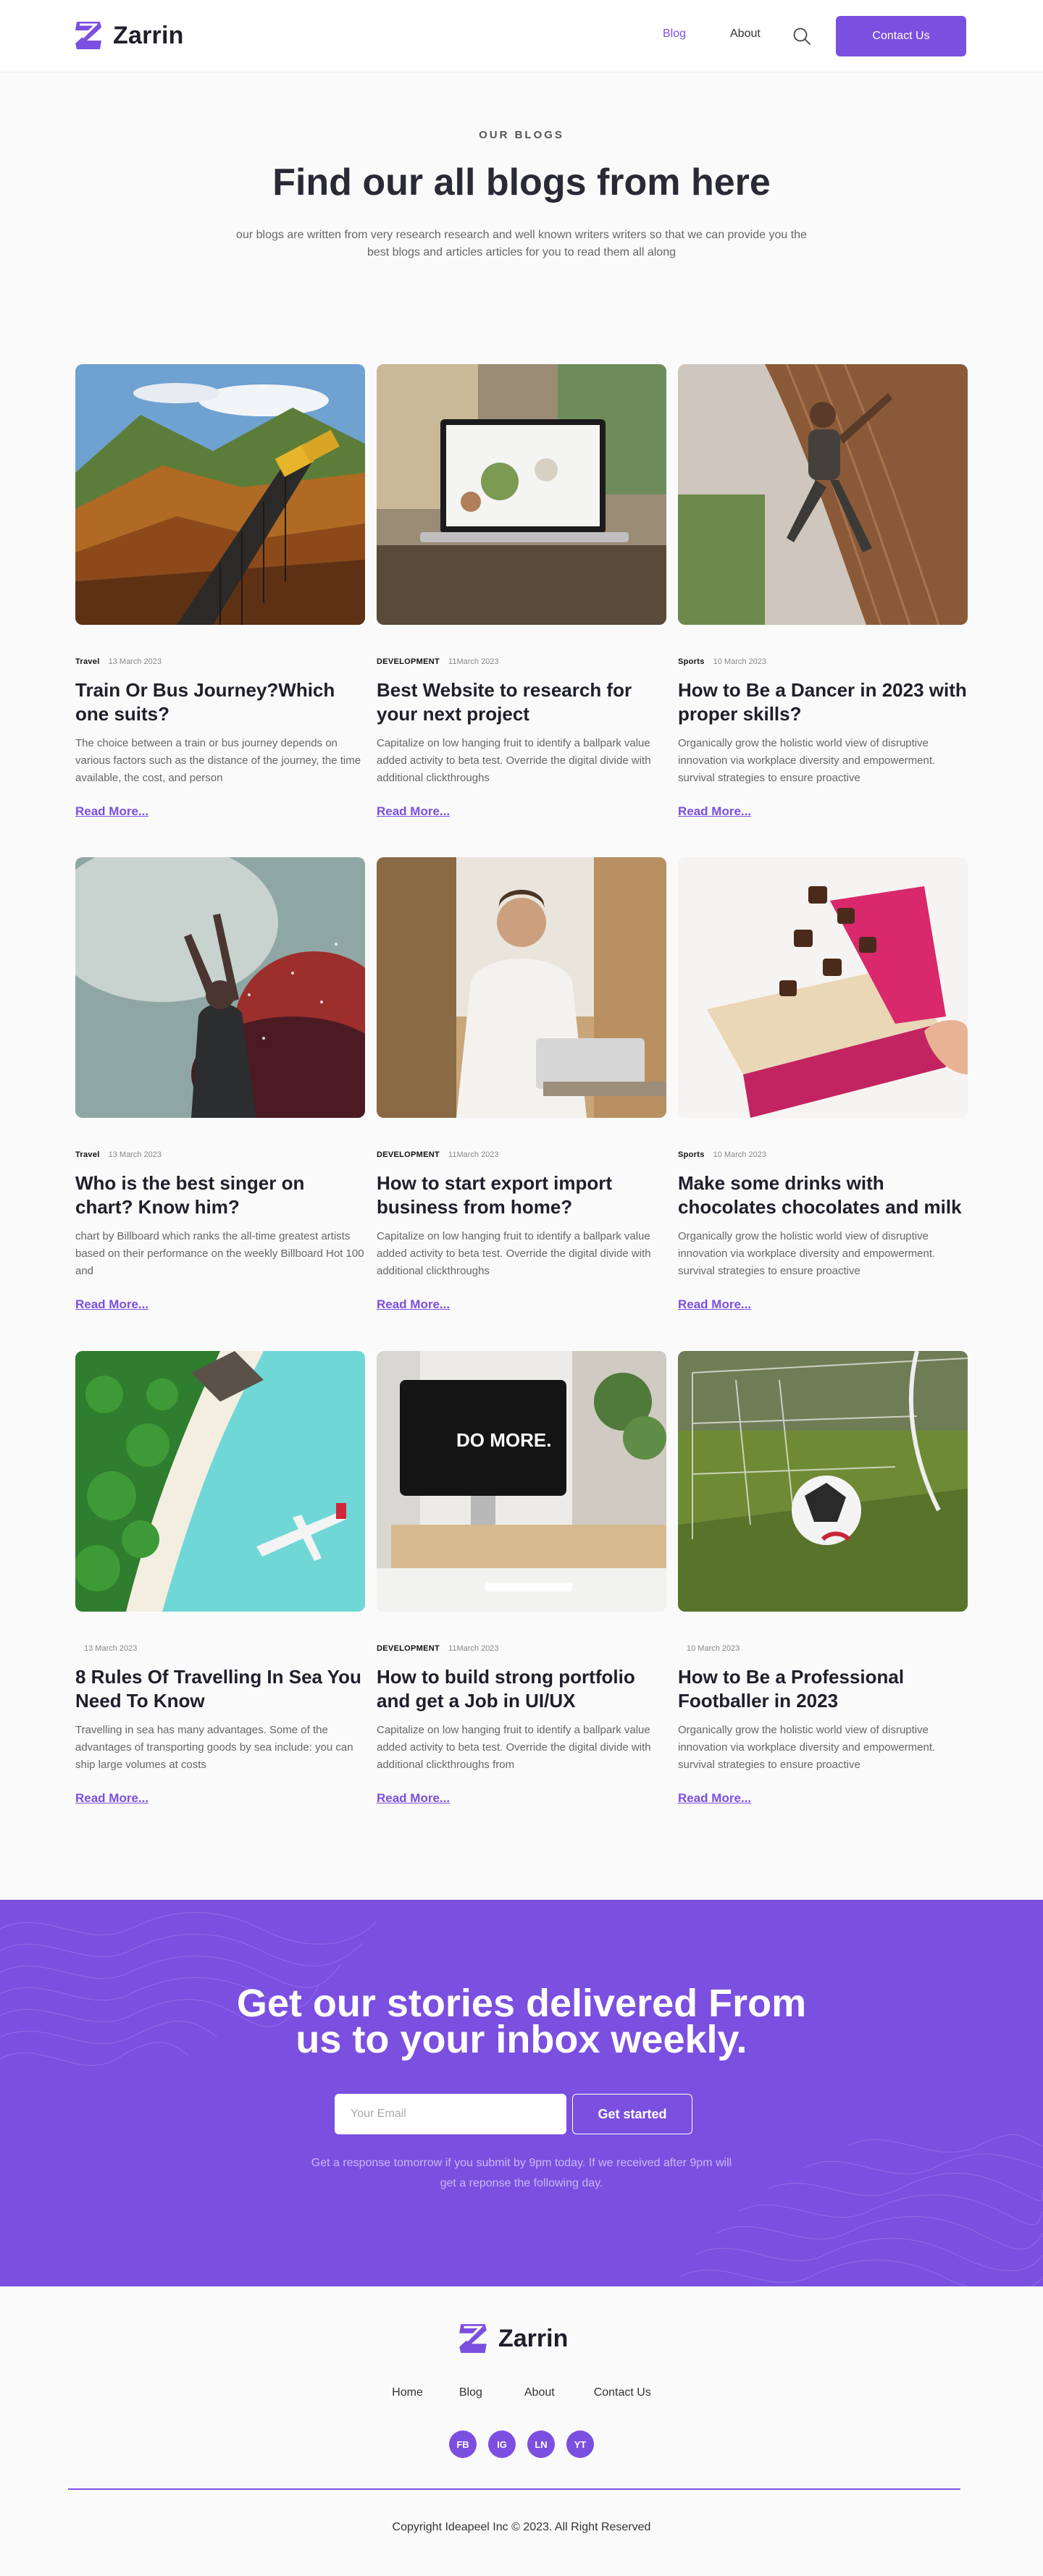  I want to click on contact-us-button: Contact Us, so click(901, 36).